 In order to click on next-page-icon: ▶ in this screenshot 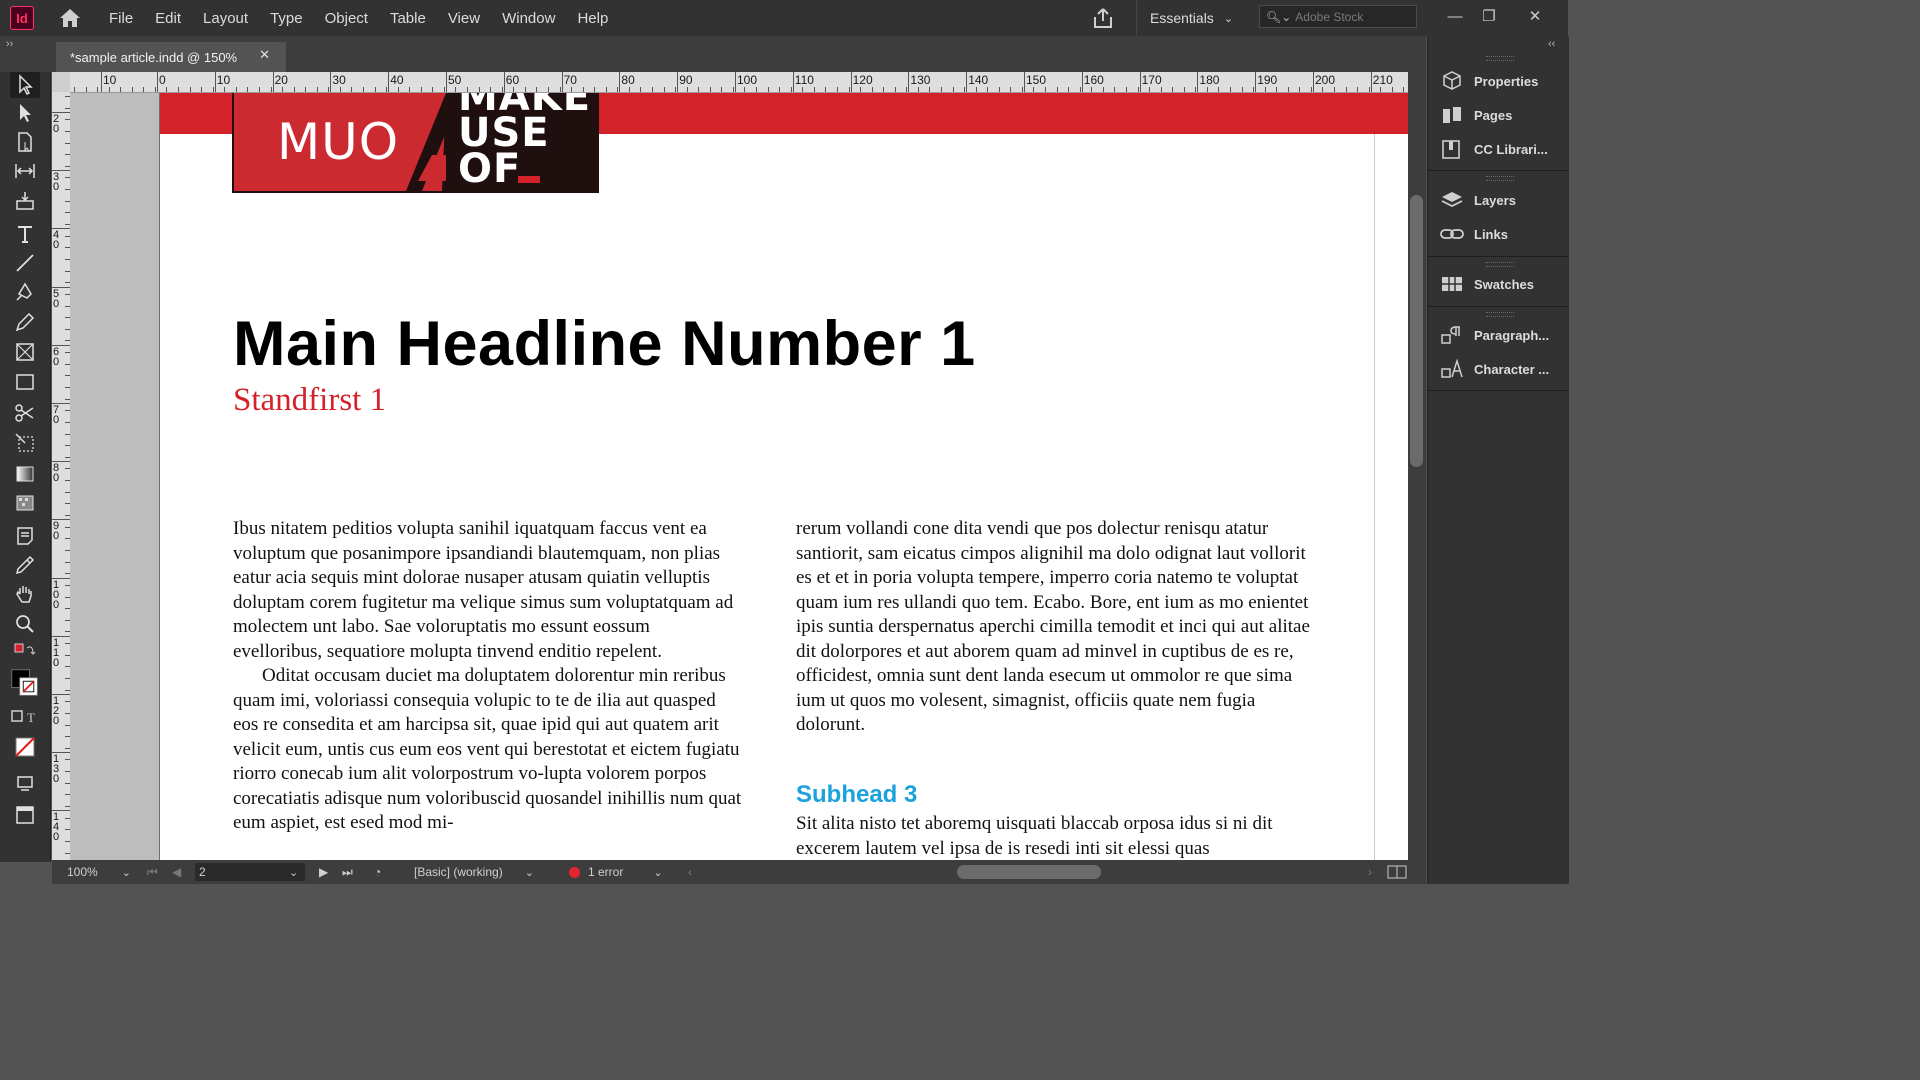, I will do `click(323, 872)`.